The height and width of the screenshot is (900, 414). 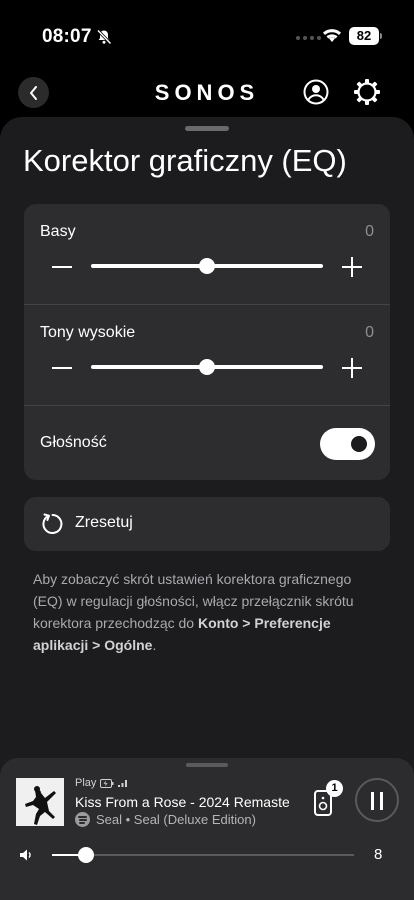 What do you see at coordinates (334, 788) in the screenshot?
I see `speaker-count-badge: 1` at bounding box center [334, 788].